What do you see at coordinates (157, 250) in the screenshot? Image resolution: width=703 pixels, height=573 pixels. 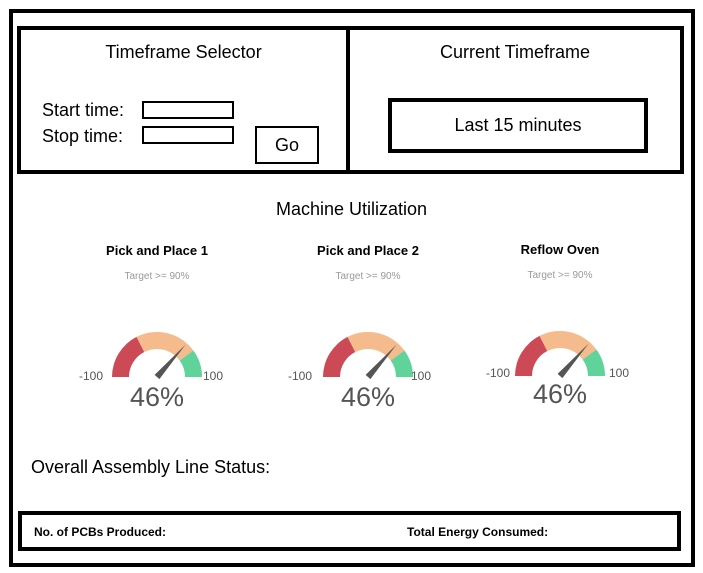 I see `gauge-name: Pick and Place 1` at bounding box center [157, 250].